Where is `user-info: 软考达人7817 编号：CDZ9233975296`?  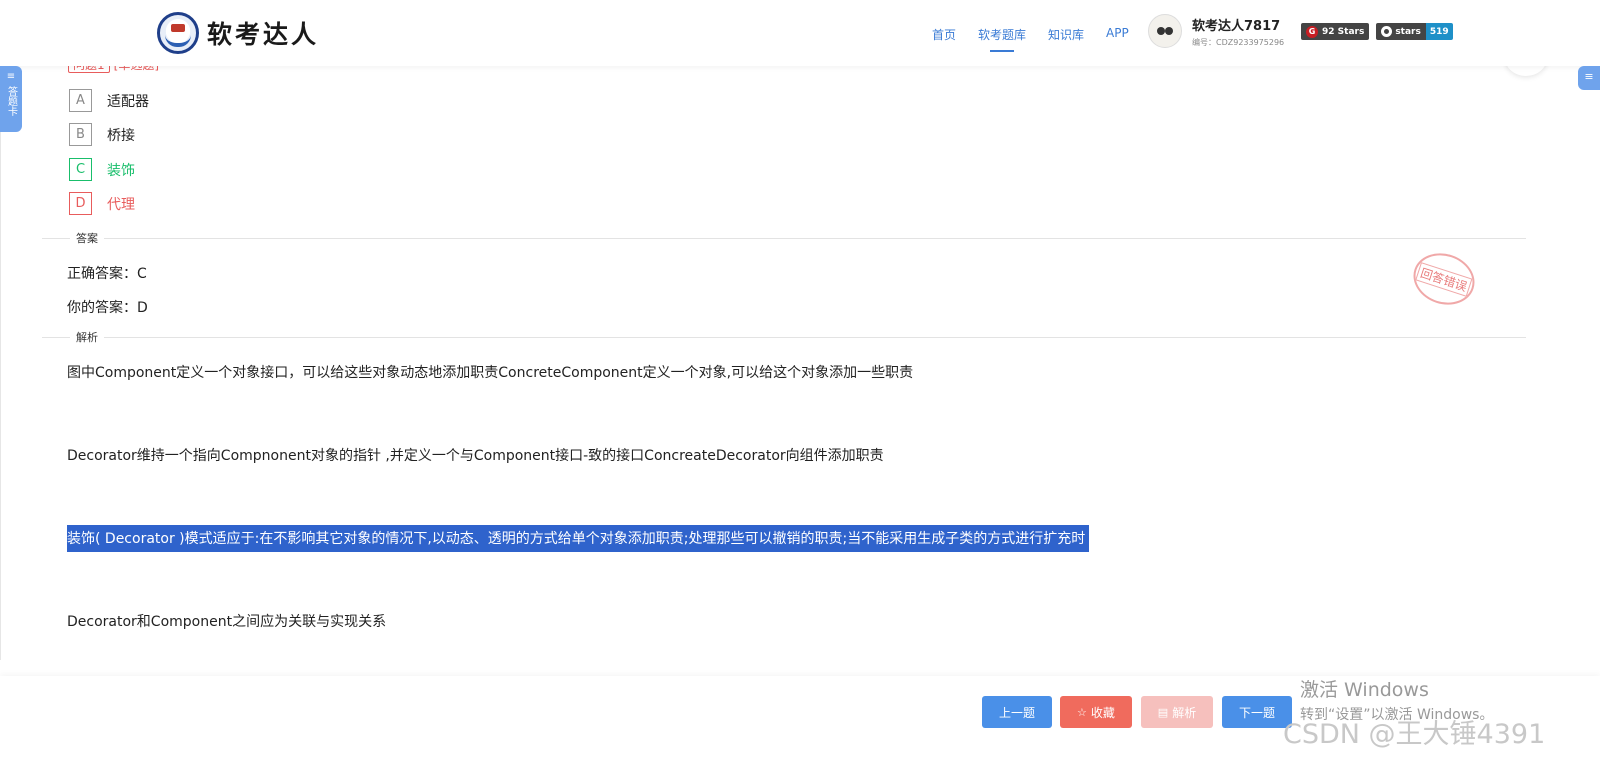 user-info: 软考达人7817 编号：CDZ9233975296 is located at coordinates (1238, 31).